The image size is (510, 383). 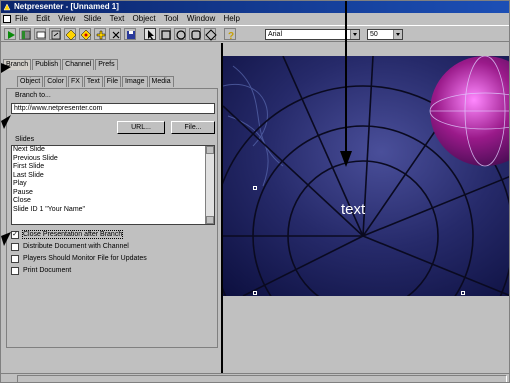 I want to click on slide-text: text, so click(x=353, y=209).